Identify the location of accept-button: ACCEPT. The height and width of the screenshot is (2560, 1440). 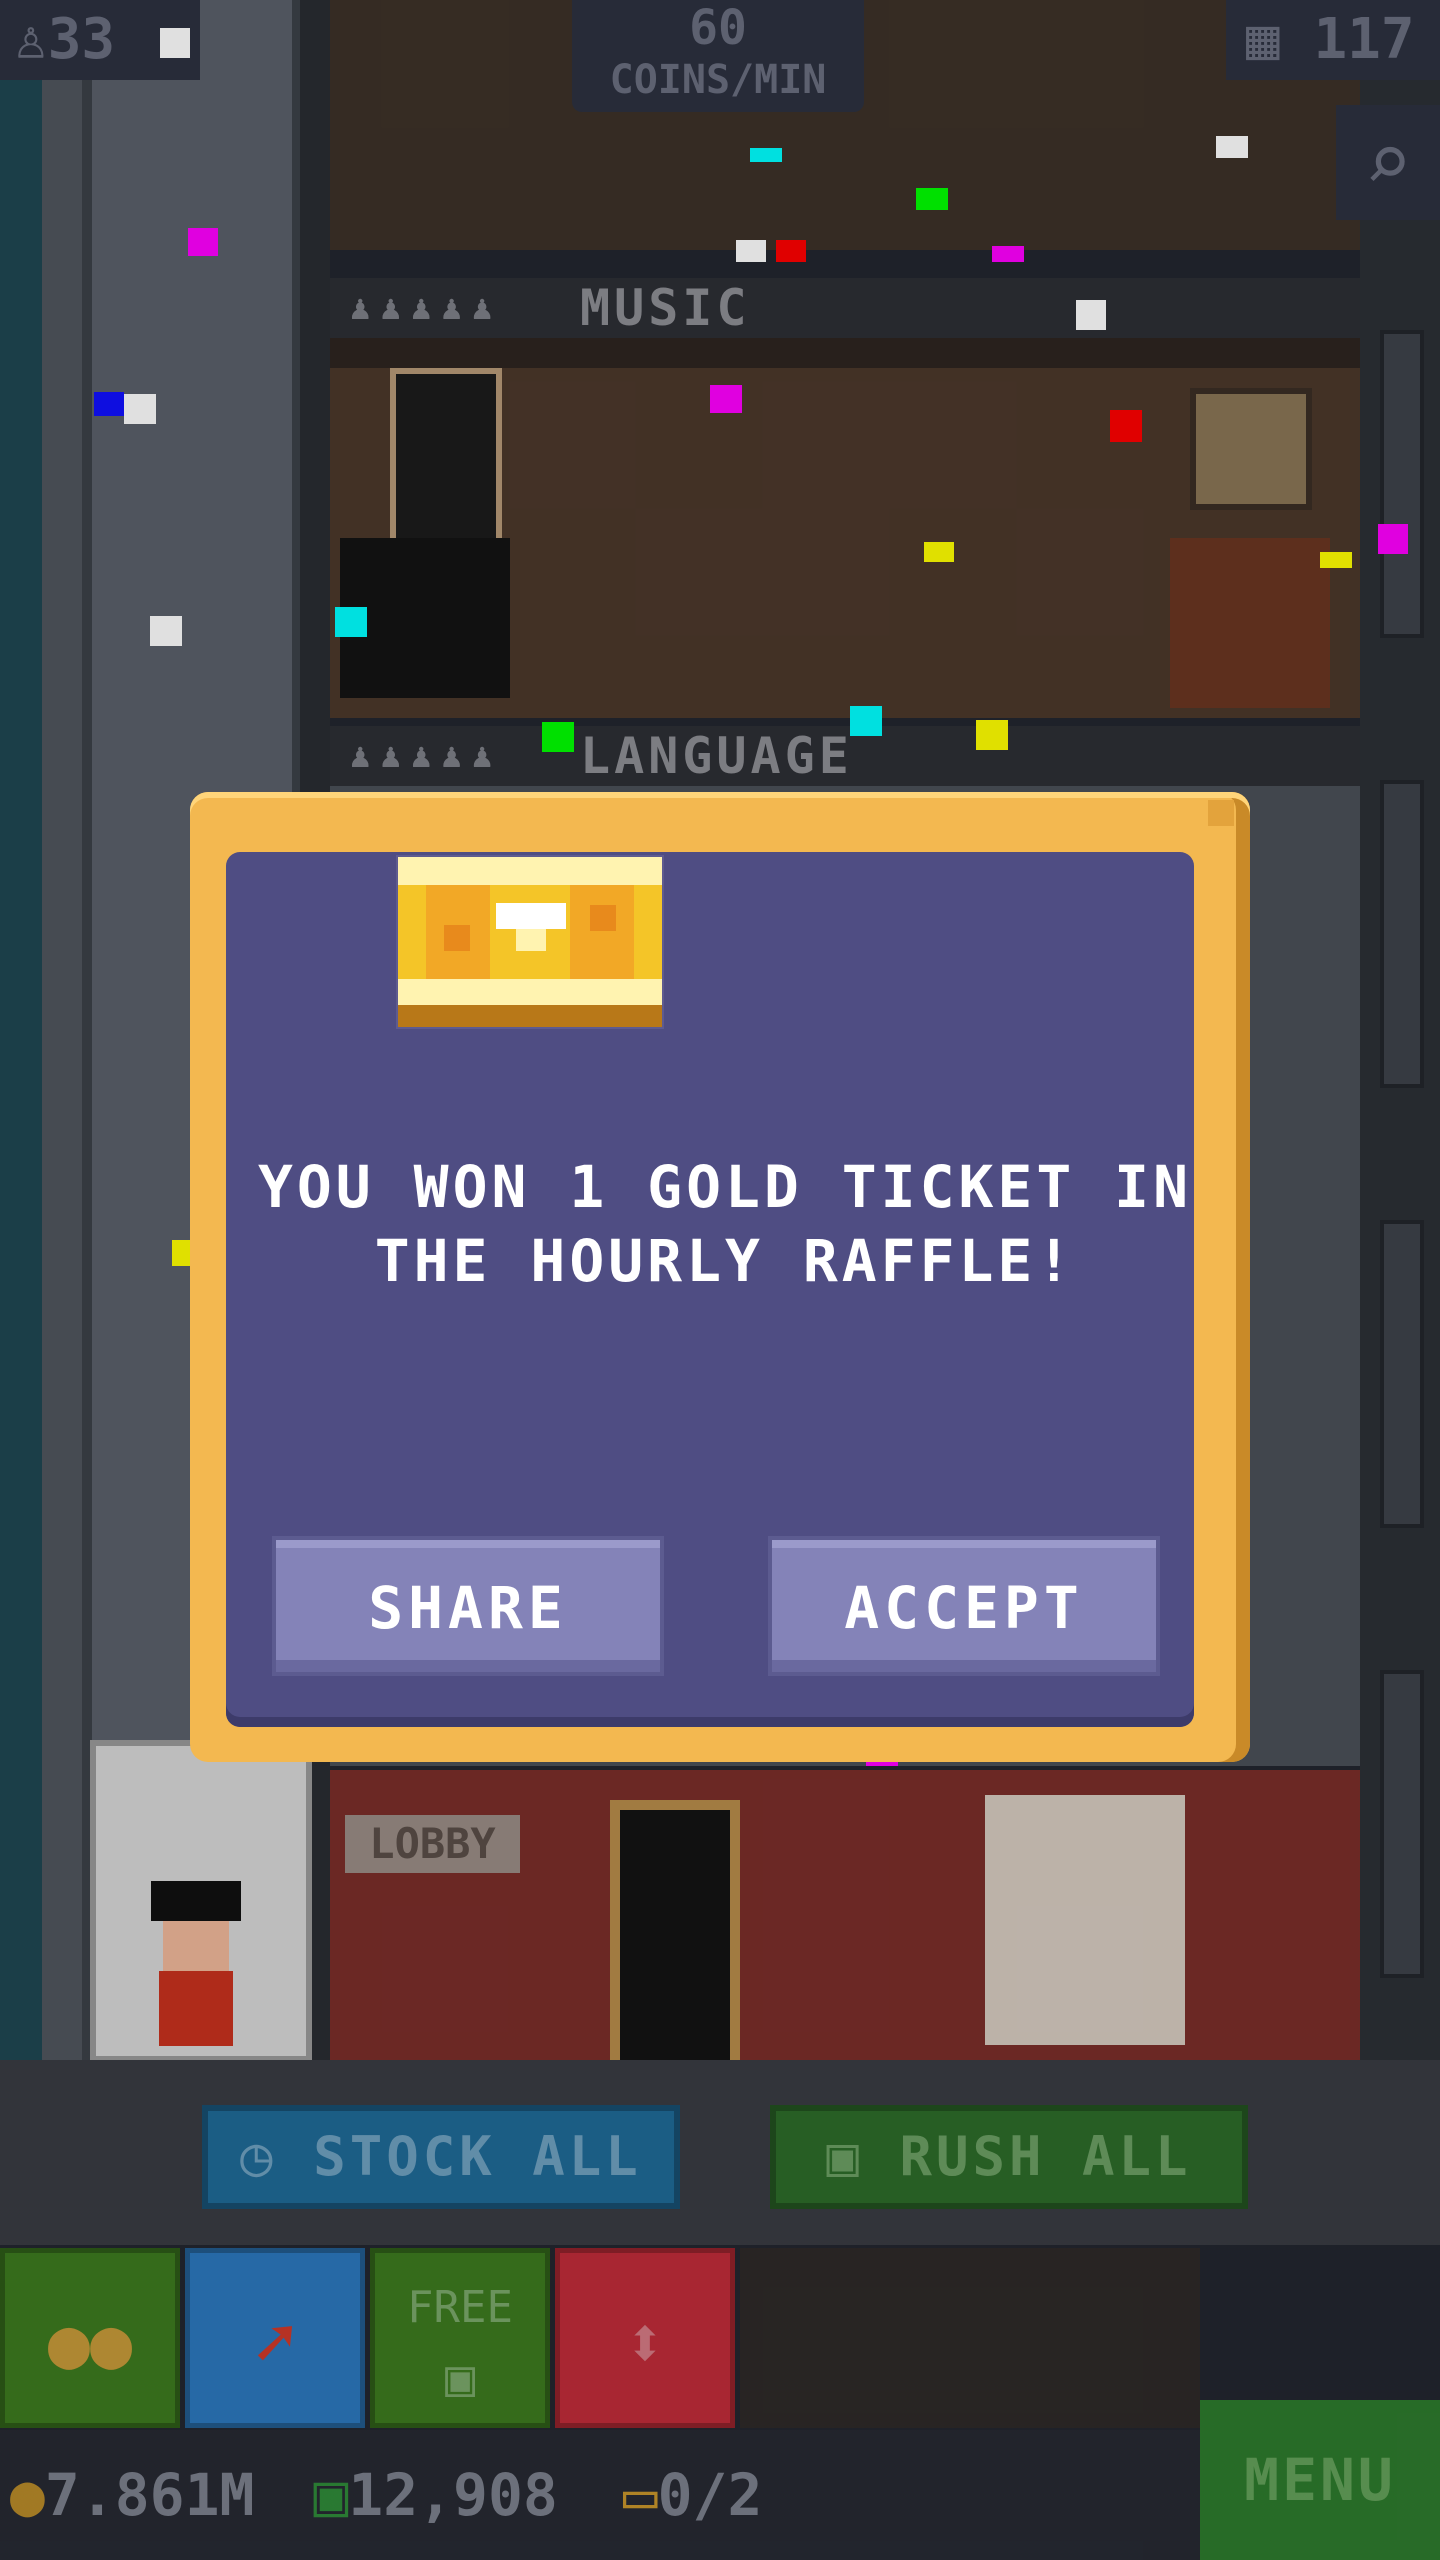
(964, 1606).